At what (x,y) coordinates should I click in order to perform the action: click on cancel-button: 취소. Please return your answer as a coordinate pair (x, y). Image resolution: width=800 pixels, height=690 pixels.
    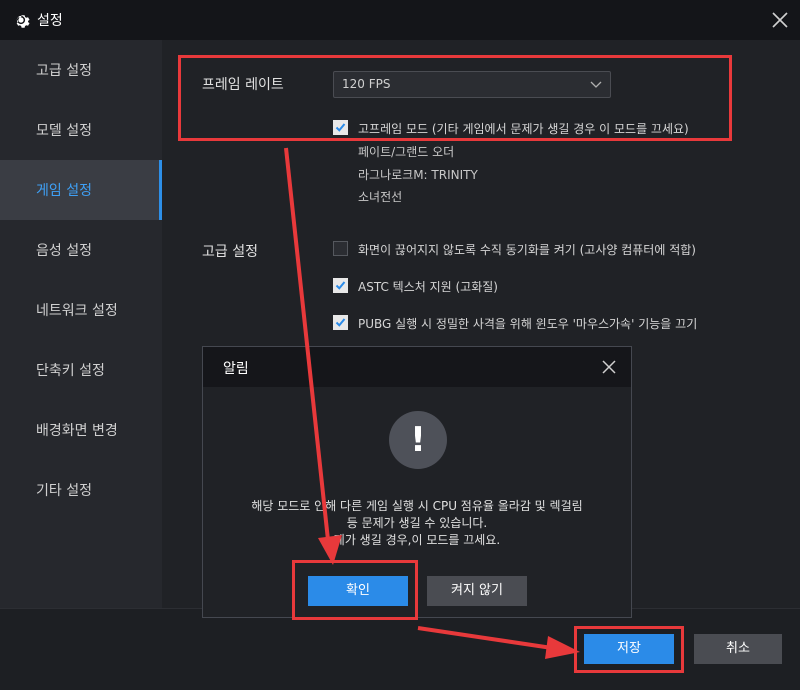
    Looking at the image, I should click on (738, 649).